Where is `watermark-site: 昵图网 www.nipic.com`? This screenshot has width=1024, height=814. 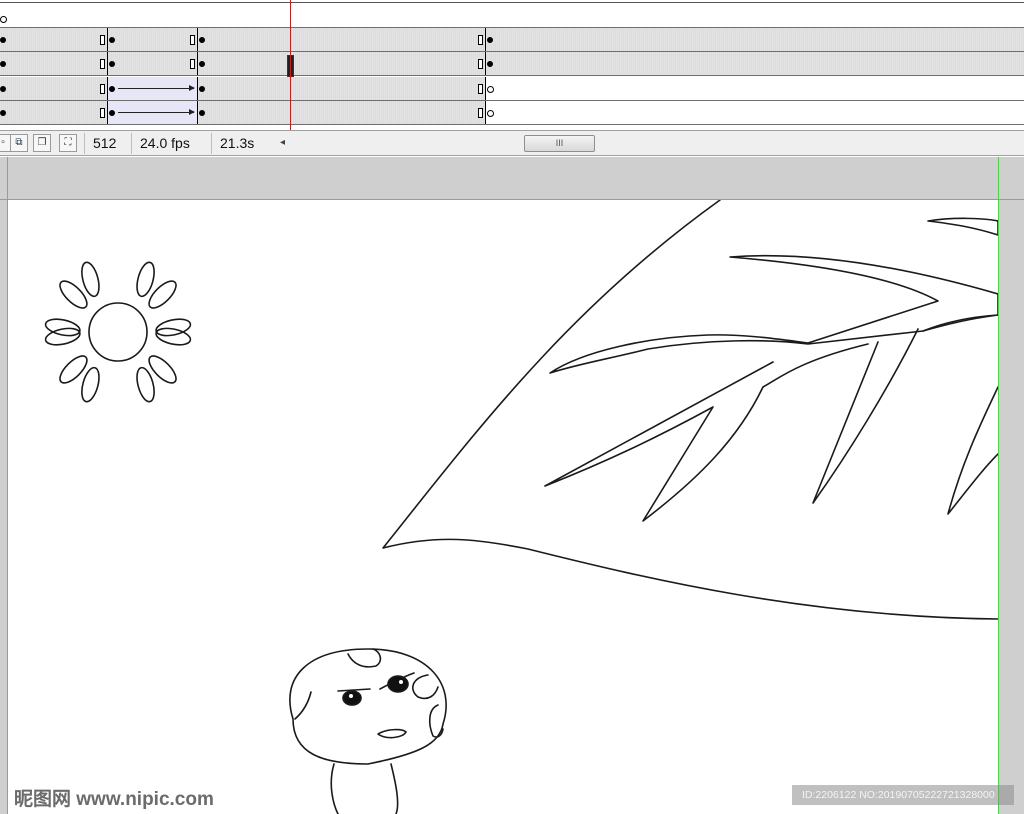
watermark-site: 昵图网 www.nipic.com is located at coordinates (114, 799).